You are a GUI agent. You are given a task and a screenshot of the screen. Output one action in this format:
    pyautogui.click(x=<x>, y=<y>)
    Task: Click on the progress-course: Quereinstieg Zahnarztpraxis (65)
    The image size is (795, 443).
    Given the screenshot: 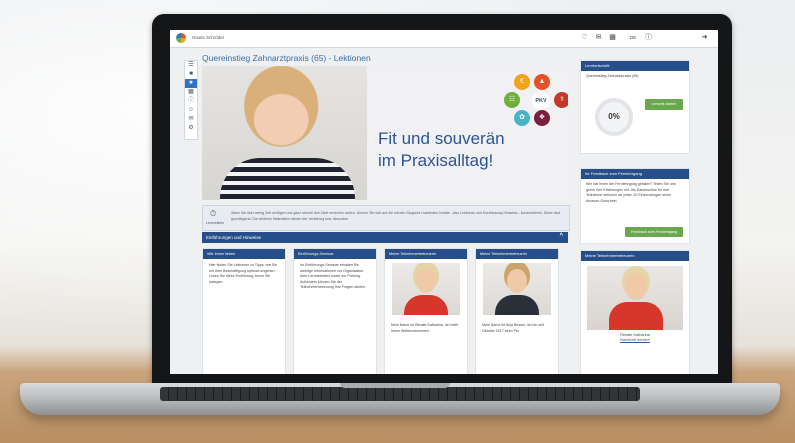 What is the action you would take?
    pyautogui.click(x=612, y=76)
    